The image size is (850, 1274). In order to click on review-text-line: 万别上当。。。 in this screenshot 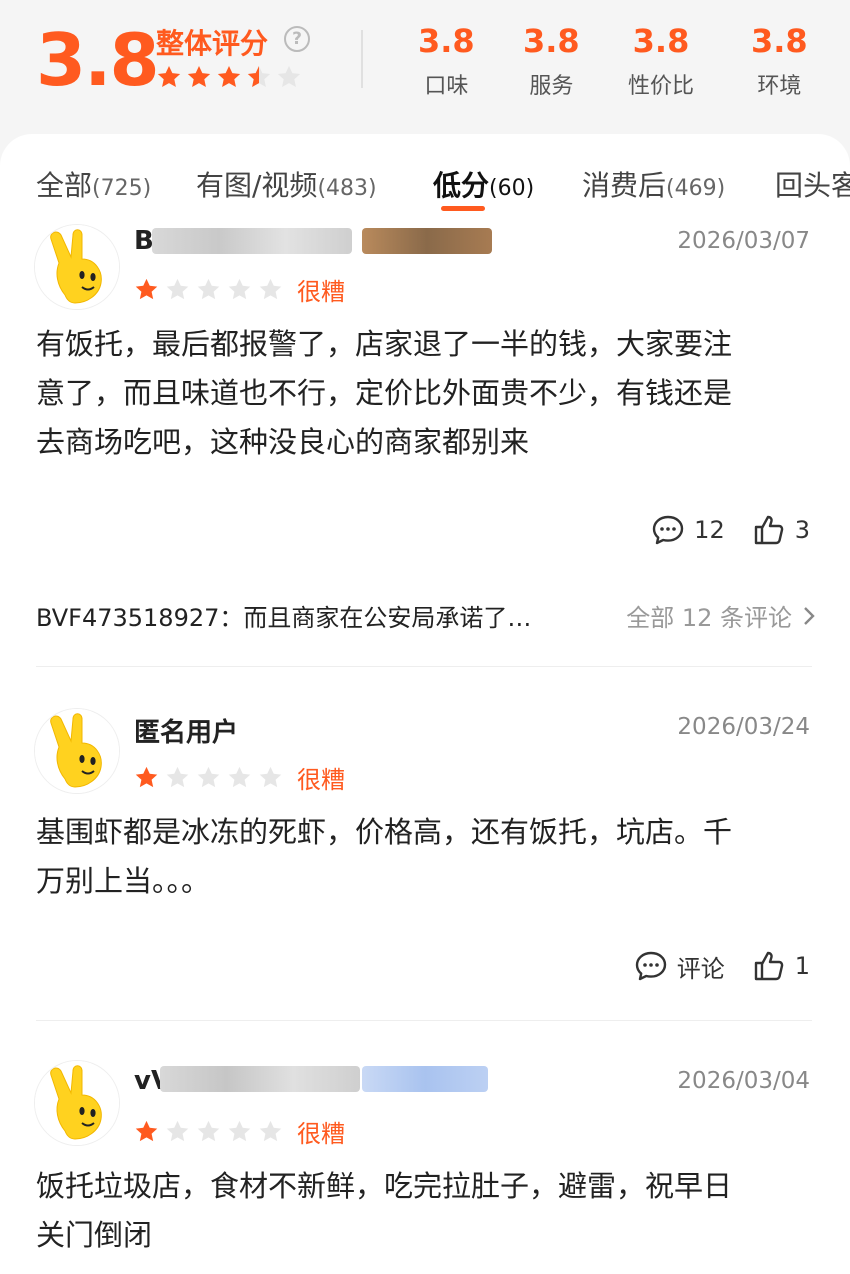, I will do `click(123, 881)`.